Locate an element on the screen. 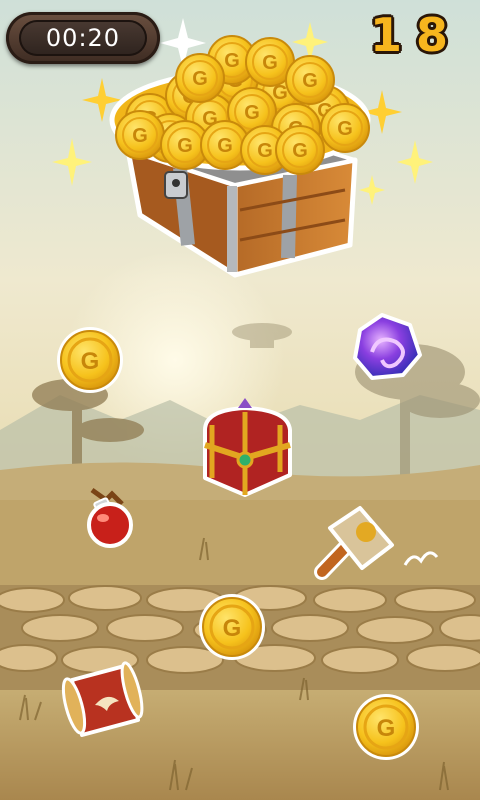 The image size is (480, 804). timer-inner: 00:20 is located at coordinates (83, 38).